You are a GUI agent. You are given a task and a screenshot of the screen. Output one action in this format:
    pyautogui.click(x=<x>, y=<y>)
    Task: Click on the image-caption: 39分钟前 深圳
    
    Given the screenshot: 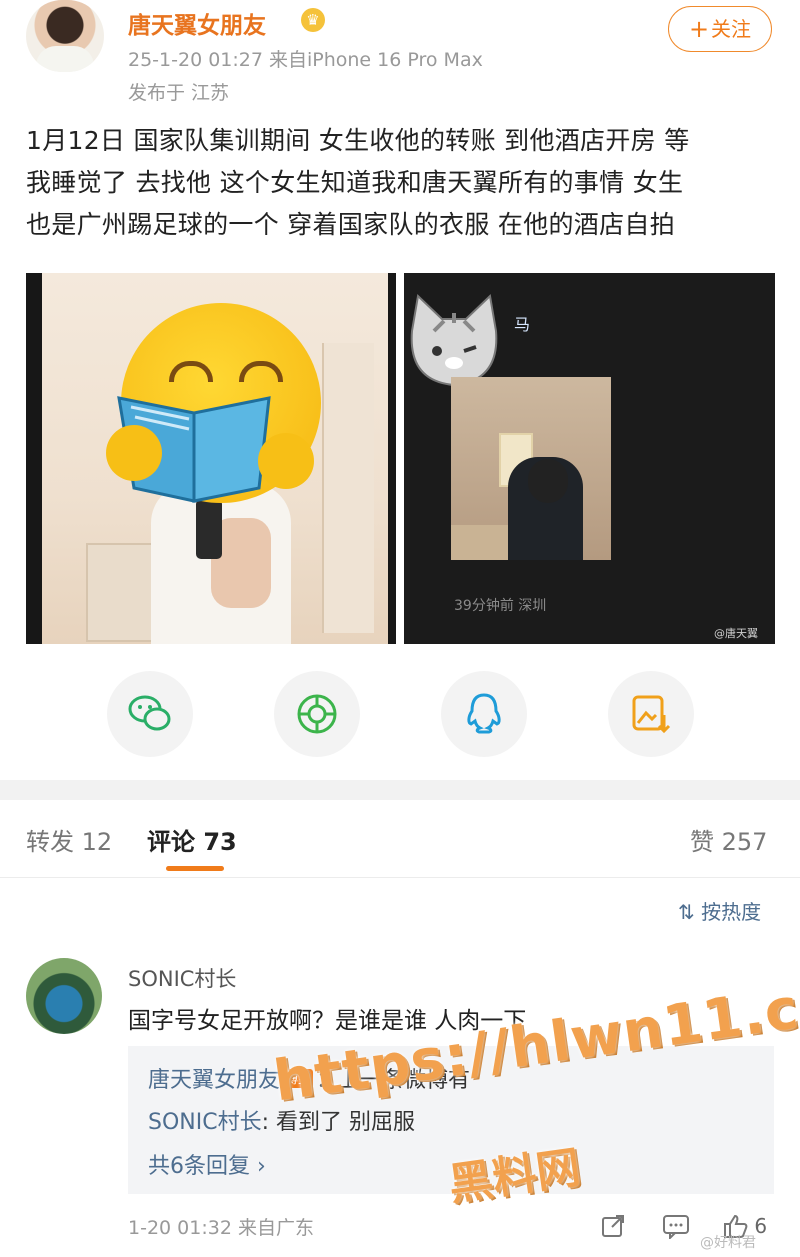 What is the action you would take?
    pyautogui.click(x=500, y=606)
    